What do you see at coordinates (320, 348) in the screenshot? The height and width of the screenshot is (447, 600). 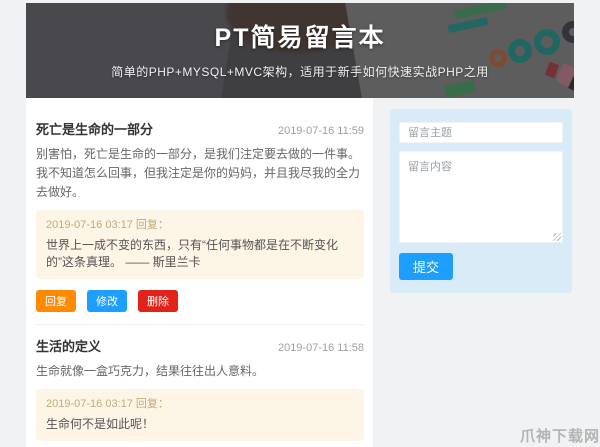 I see `message-date: 2019-07-16 11:58` at bounding box center [320, 348].